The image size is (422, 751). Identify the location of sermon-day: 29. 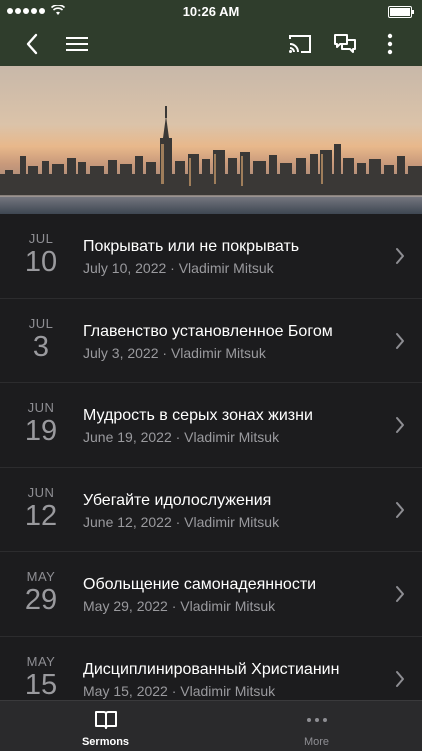
(41, 600).